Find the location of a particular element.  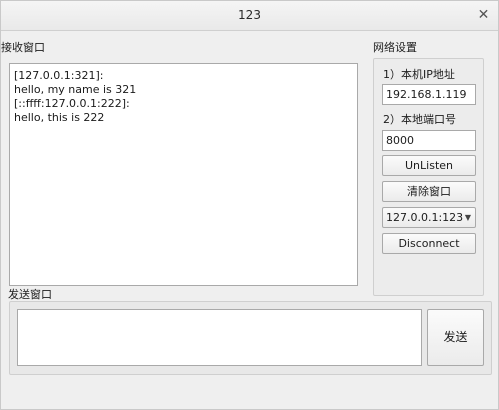

local-ip-label: 1）本机IP地址 is located at coordinates (419, 74).